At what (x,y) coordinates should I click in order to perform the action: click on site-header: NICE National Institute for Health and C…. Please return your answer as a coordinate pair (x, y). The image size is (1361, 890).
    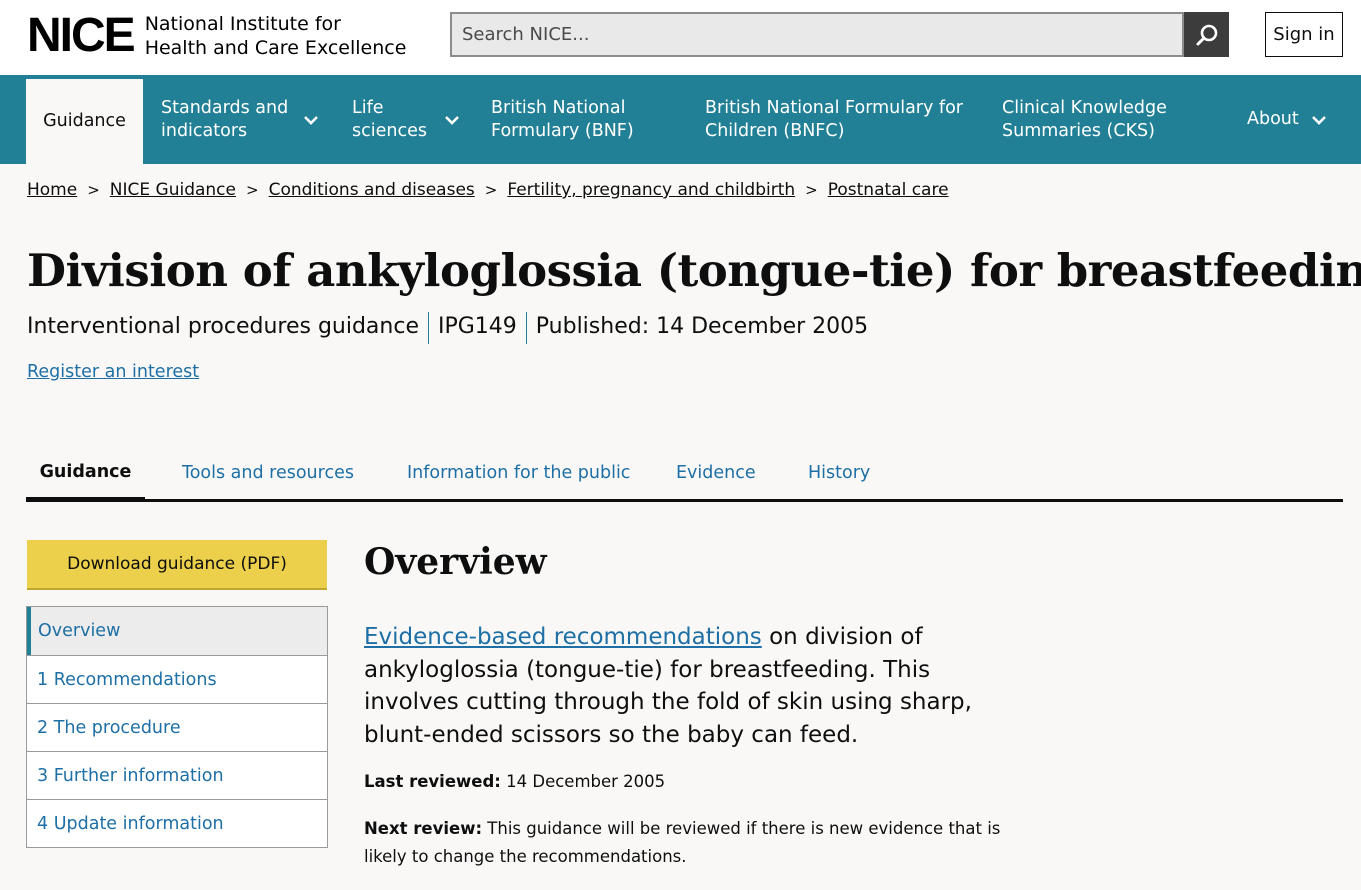
    Looking at the image, I should click on (680, 37).